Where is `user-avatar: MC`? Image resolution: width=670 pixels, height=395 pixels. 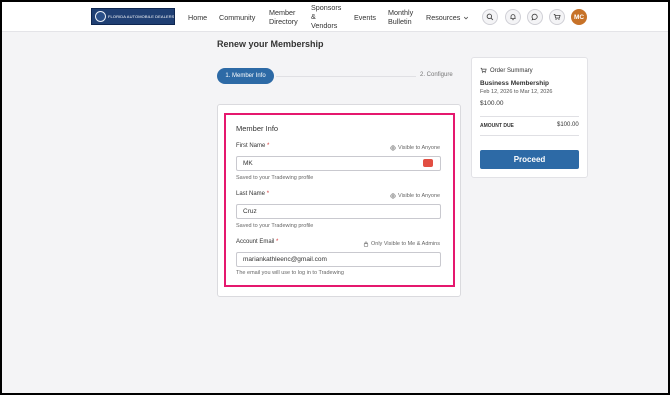
user-avatar: MC is located at coordinates (579, 17).